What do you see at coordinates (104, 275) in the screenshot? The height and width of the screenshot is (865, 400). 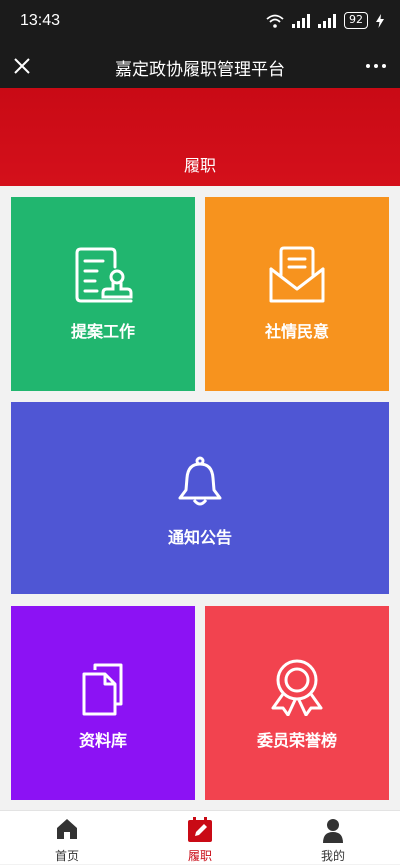 I see `proposal-document-icon` at bounding box center [104, 275].